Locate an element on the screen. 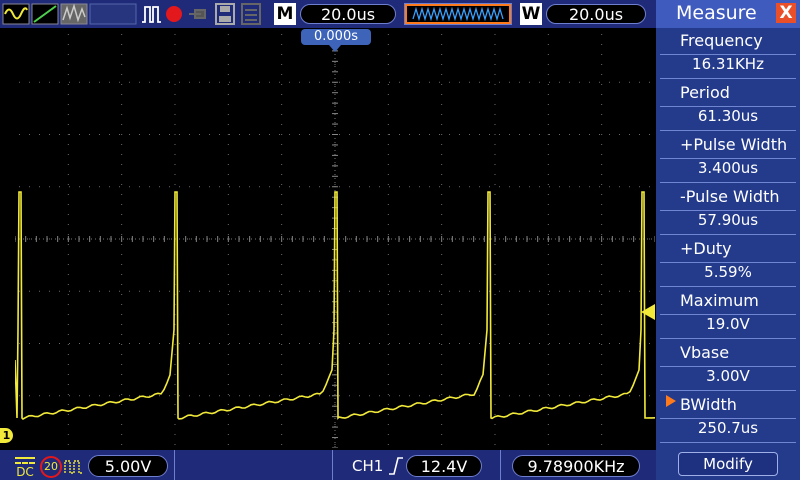  measure-item-label: Maximum is located at coordinates (719, 300).